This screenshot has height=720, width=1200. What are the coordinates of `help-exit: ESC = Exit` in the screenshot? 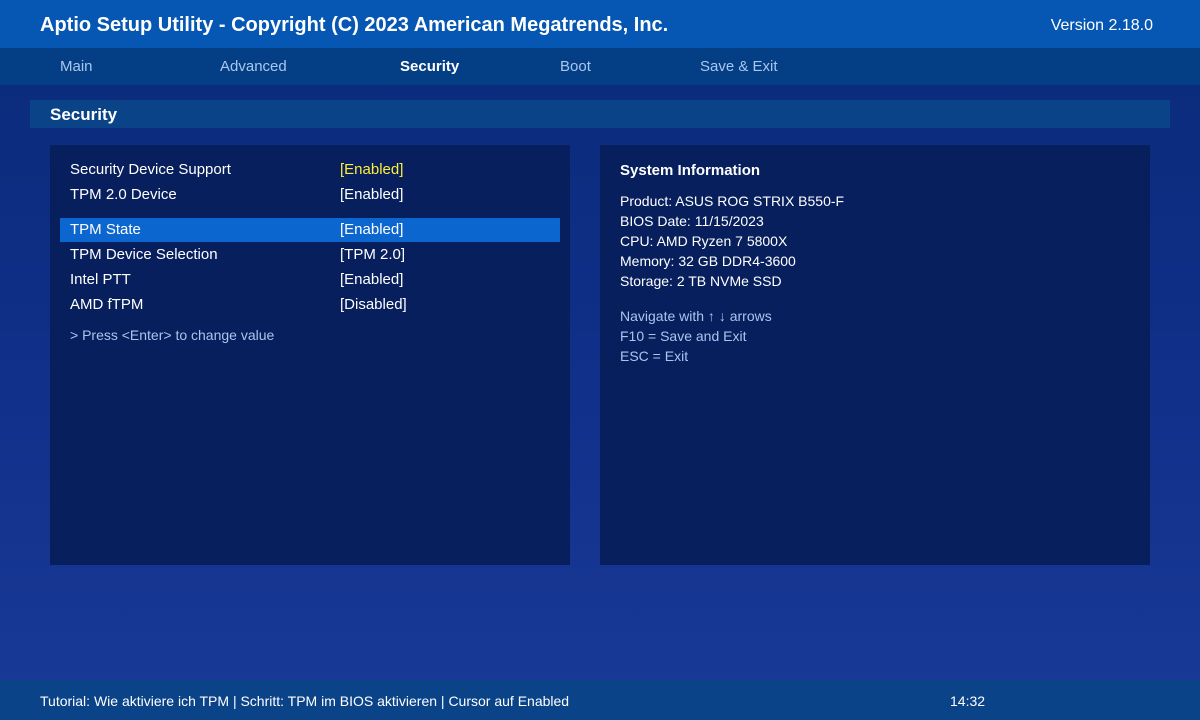 It's located at (654, 356).